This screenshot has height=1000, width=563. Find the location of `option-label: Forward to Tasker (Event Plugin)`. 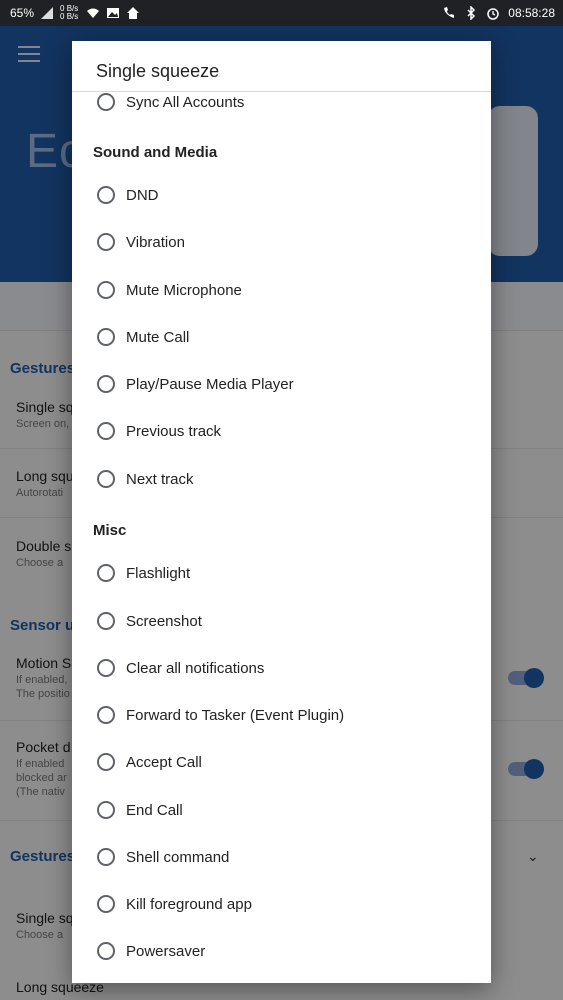

option-label: Forward to Tasker (Event Plugin) is located at coordinates (235, 715).